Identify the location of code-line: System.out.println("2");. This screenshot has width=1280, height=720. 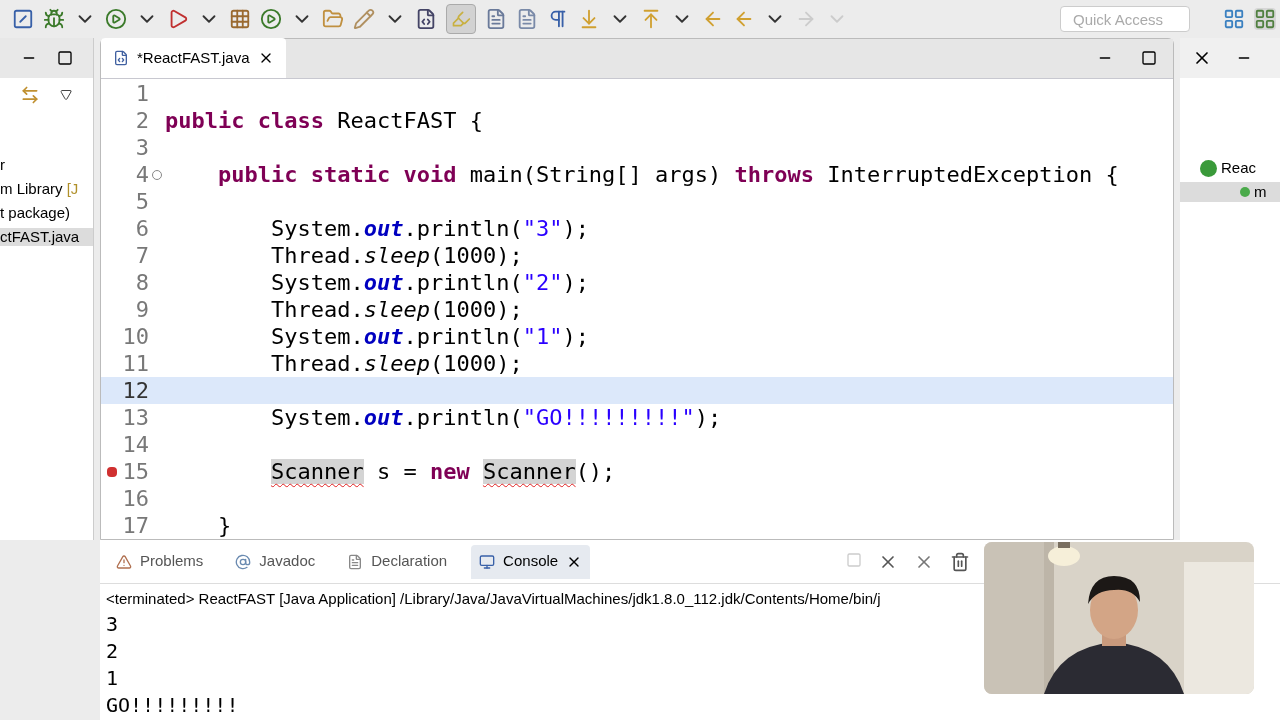
(429, 282).